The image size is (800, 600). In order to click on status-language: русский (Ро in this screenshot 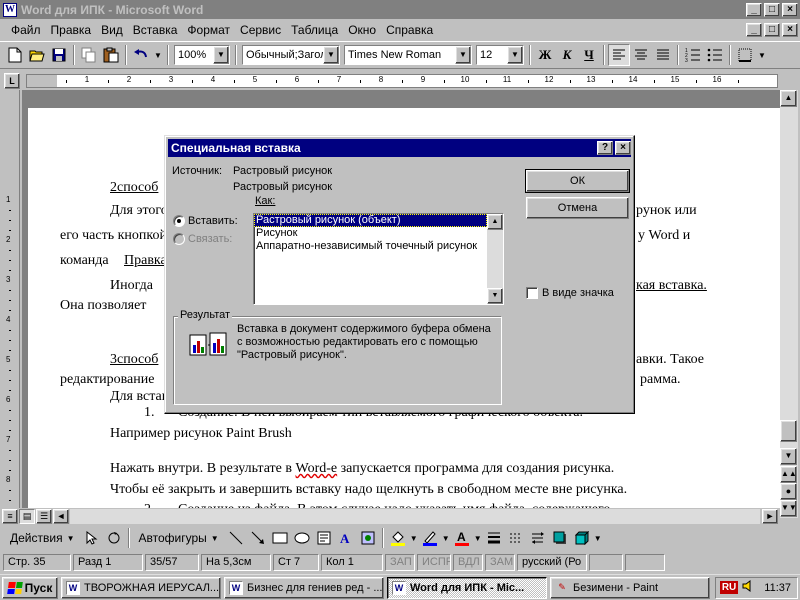, I will do `click(552, 562)`.